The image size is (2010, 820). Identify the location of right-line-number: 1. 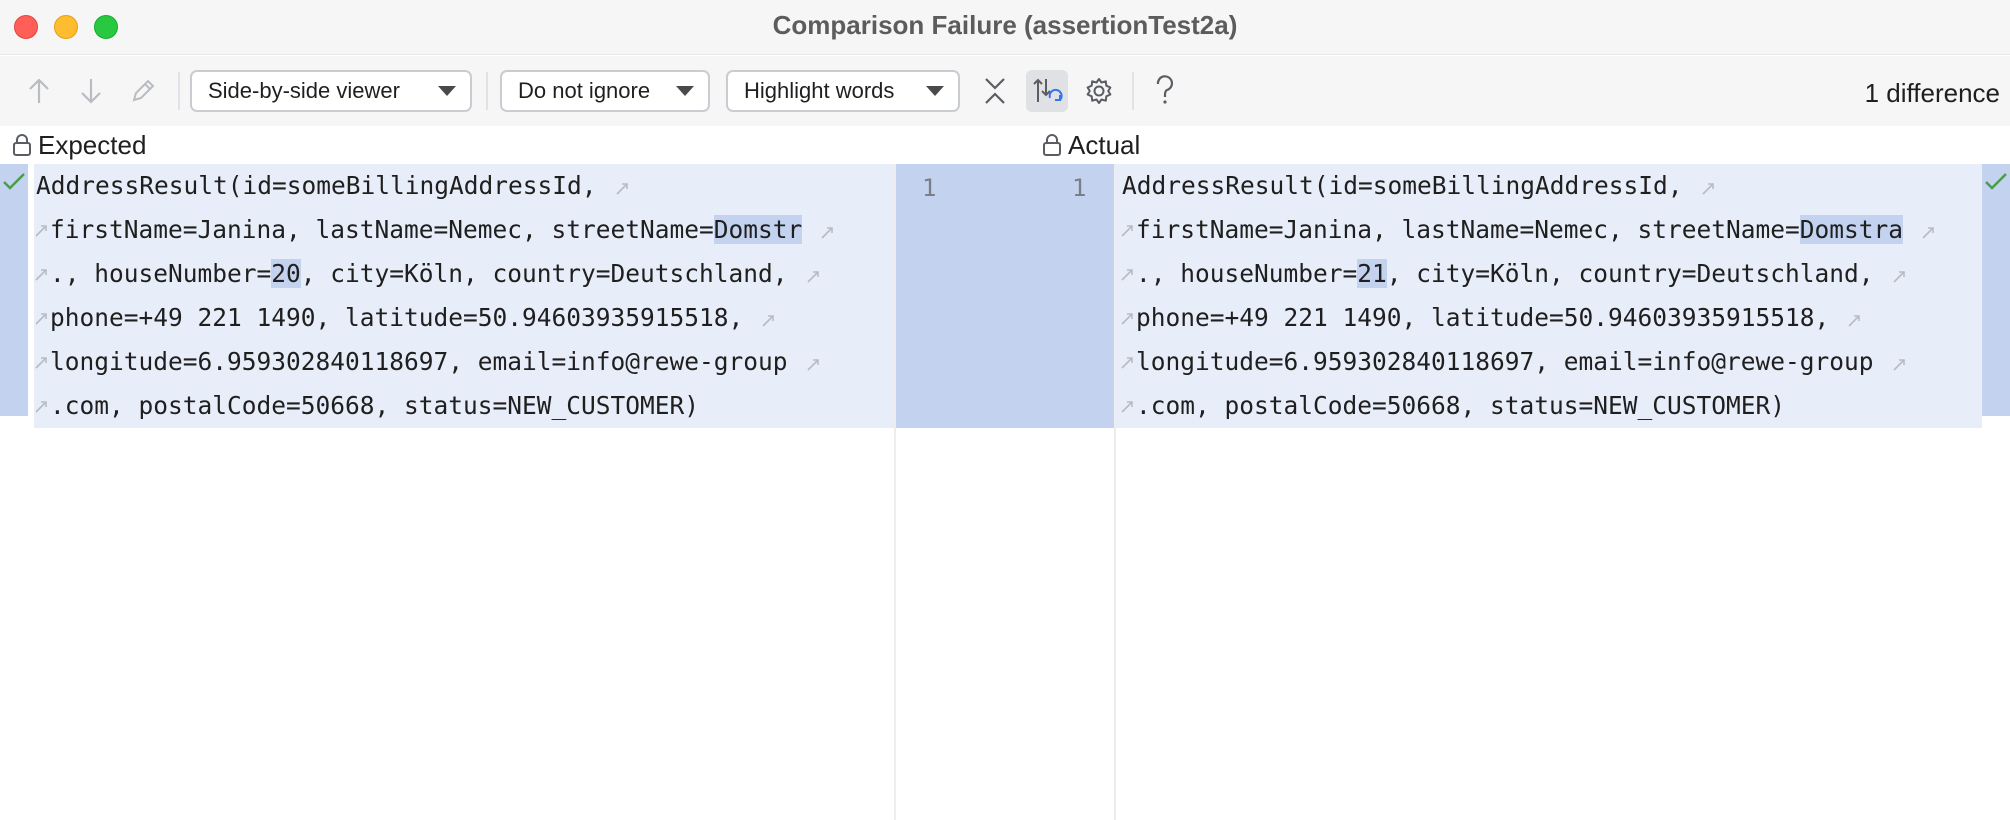
(1079, 188).